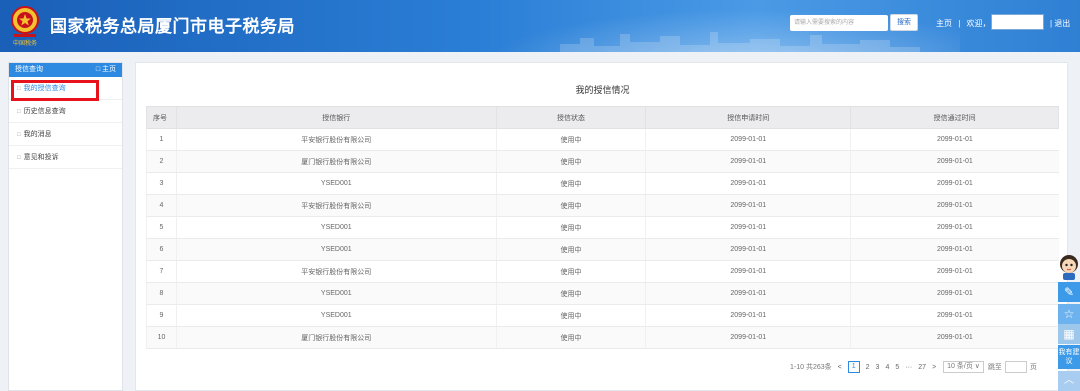 Image resolution: width=1080 pixels, height=391 pixels. I want to click on sidebar-home-link: □ 主页, so click(106, 70).